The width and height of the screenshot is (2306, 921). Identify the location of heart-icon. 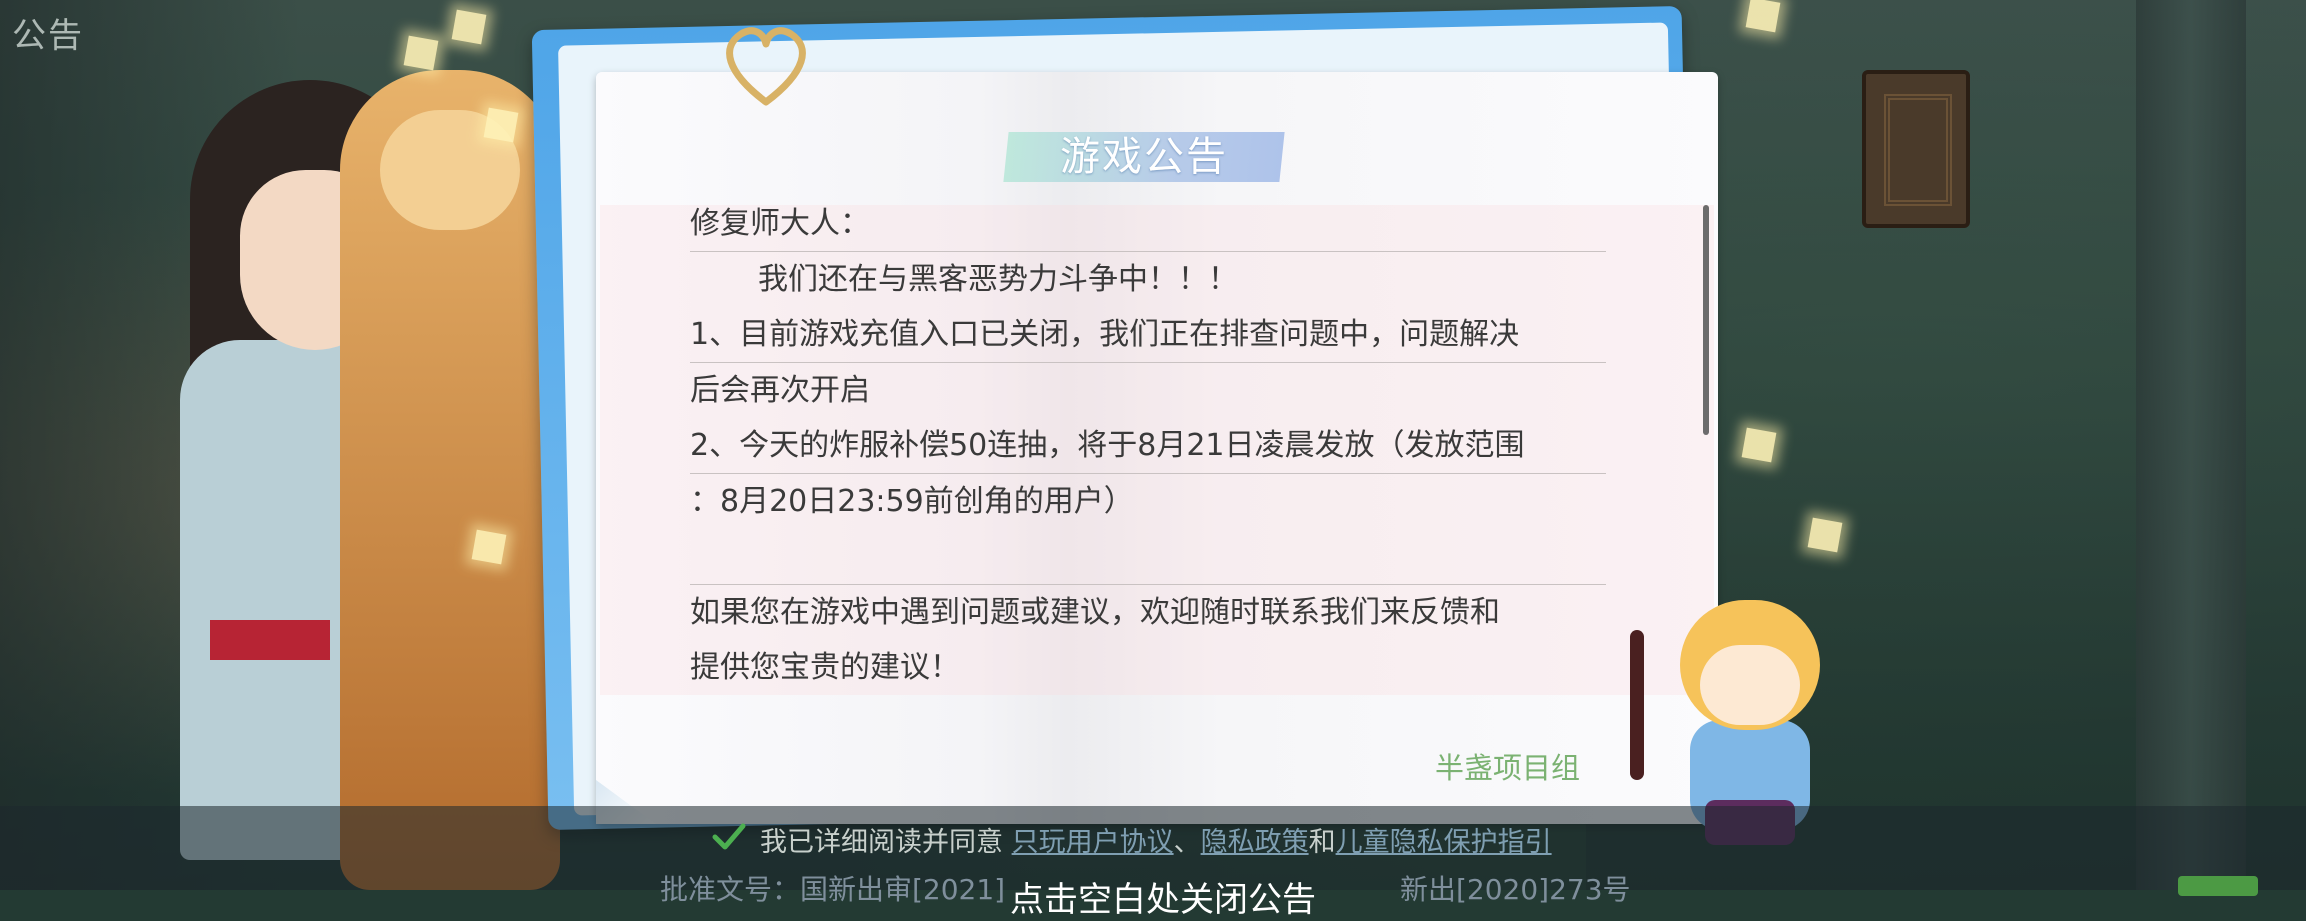
(766, 66).